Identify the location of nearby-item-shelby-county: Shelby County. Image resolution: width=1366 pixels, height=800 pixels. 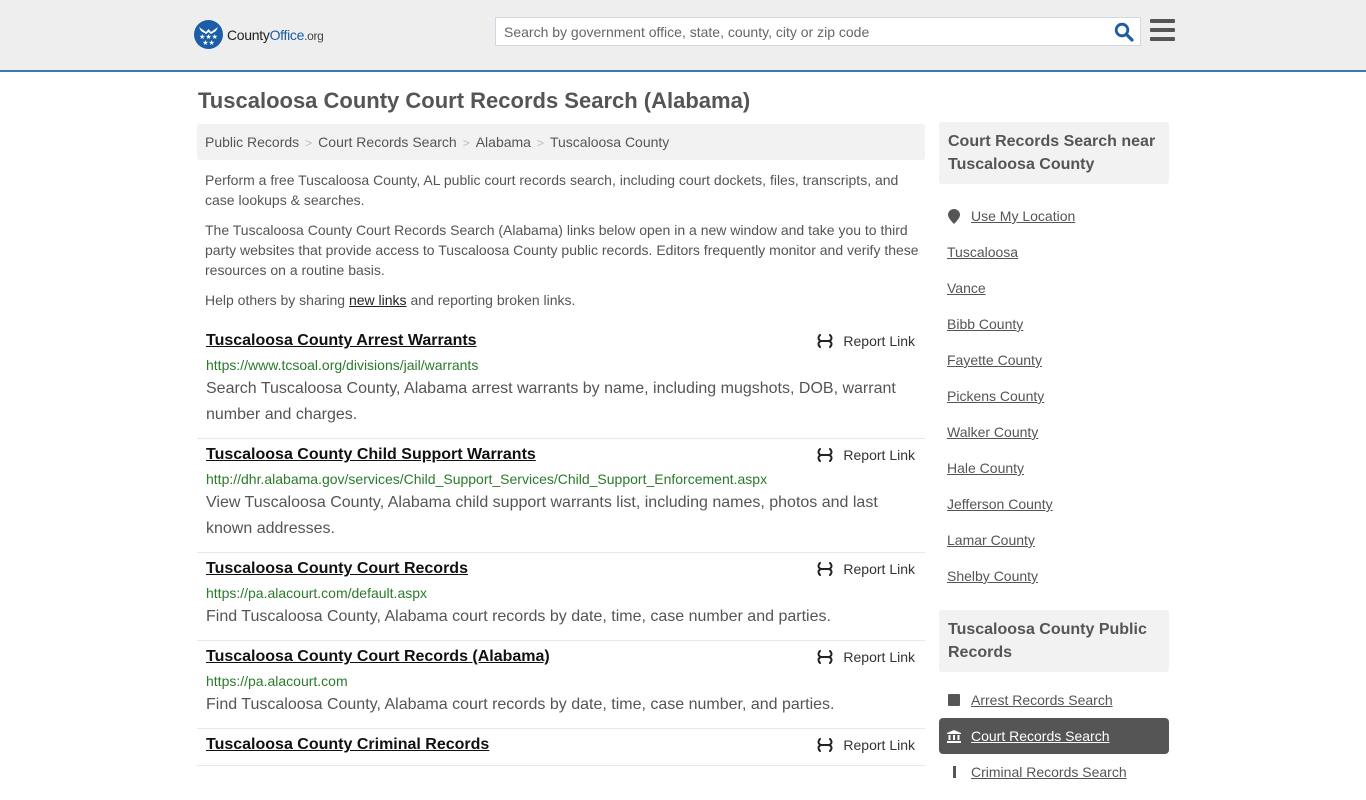
(1054, 576).